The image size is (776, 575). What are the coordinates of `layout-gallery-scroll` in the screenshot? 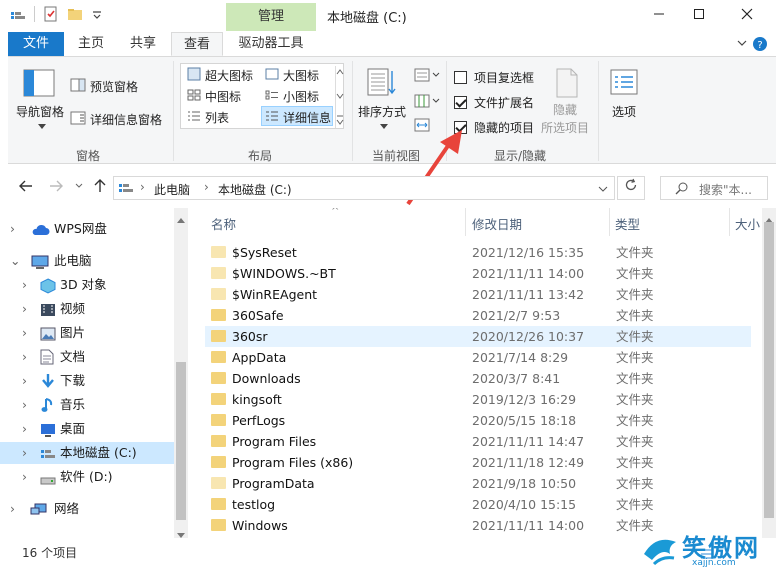 It's located at (339, 97).